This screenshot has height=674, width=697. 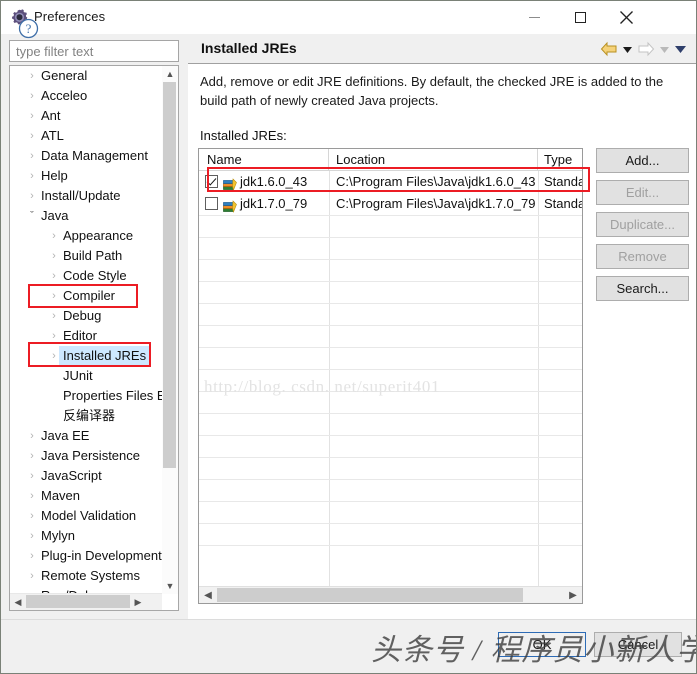 I want to click on sidebar-item-code-style: › Code Style, so click(x=86, y=276).